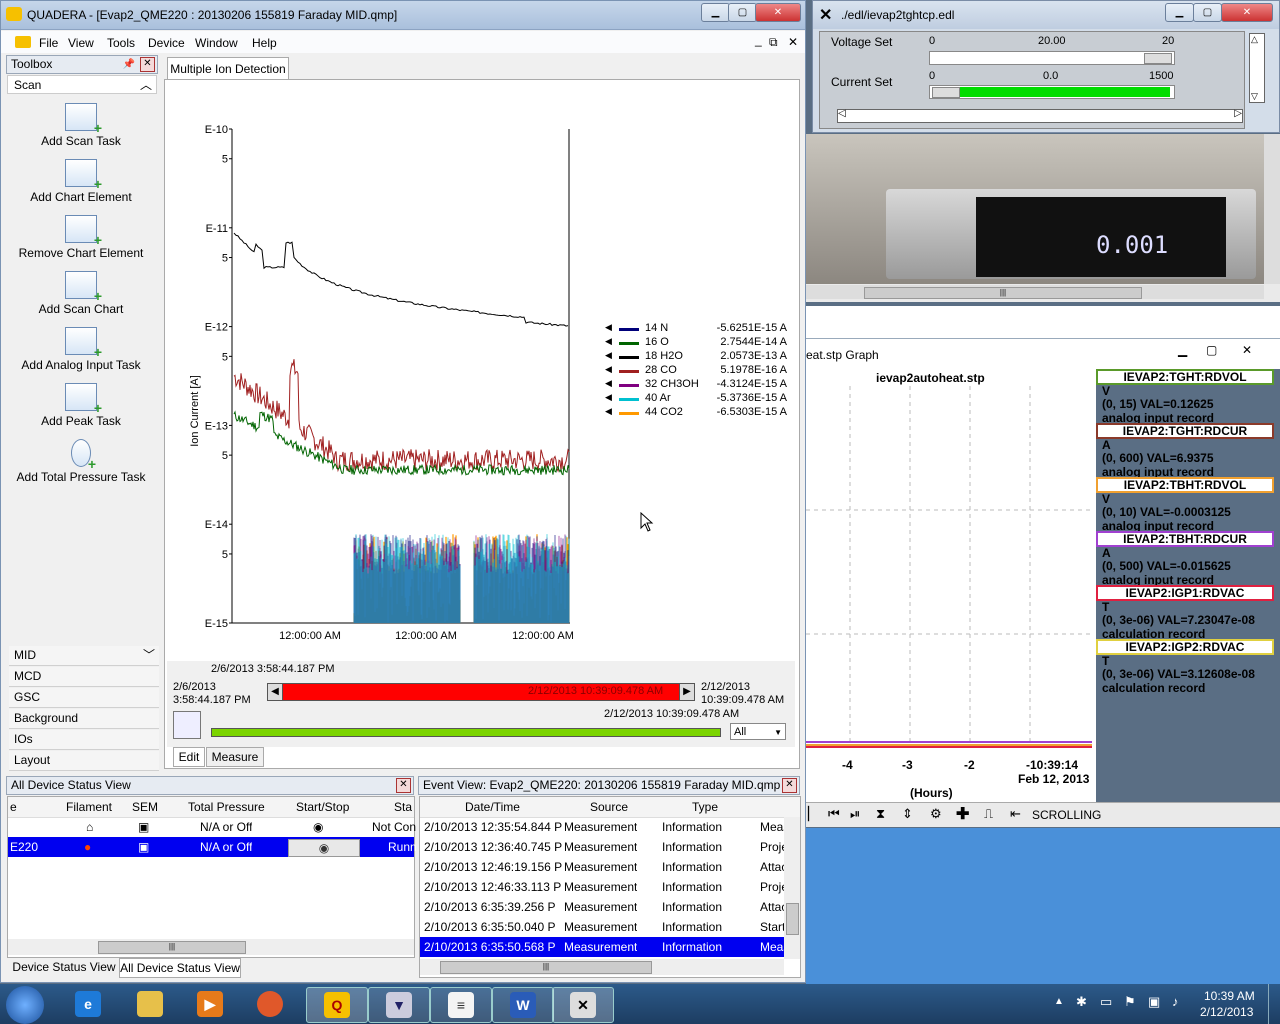  What do you see at coordinates (149, 655) in the screenshot?
I see `chevron-down-icon: ﹀` at bounding box center [149, 655].